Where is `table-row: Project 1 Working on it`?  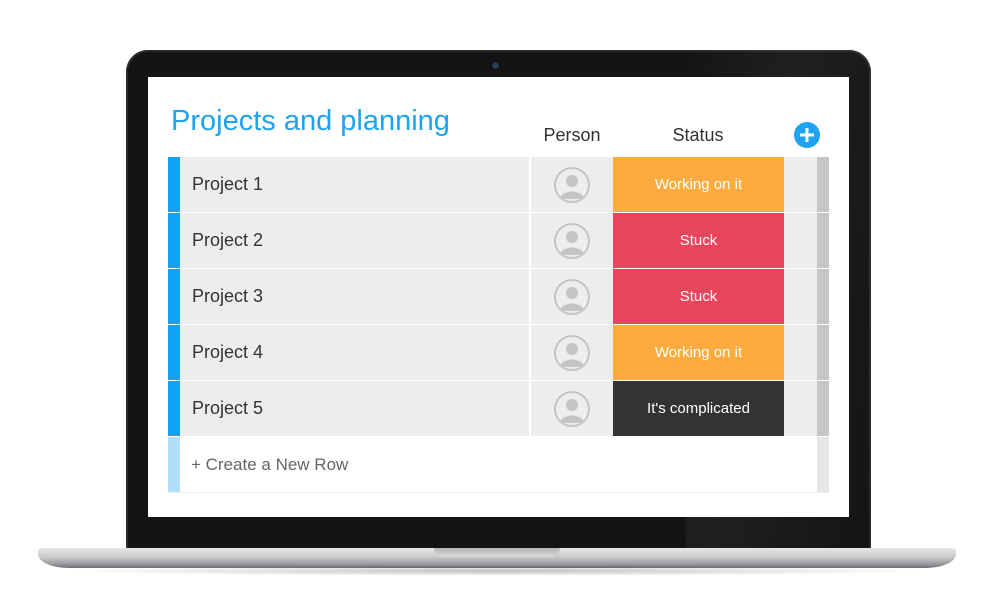 table-row: Project 1 Working on it is located at coordinates (498, 184).